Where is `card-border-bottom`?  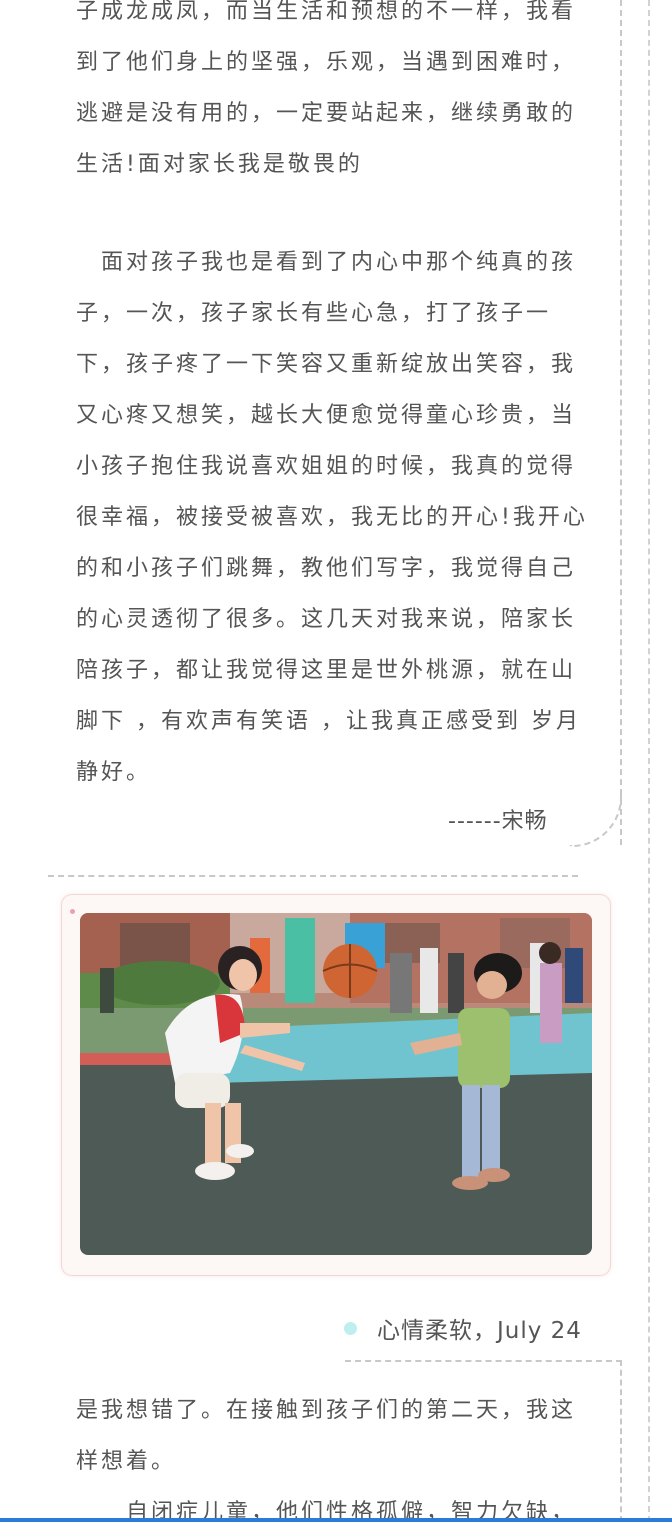
card-border-bottom is located at coordinates (313, 876).